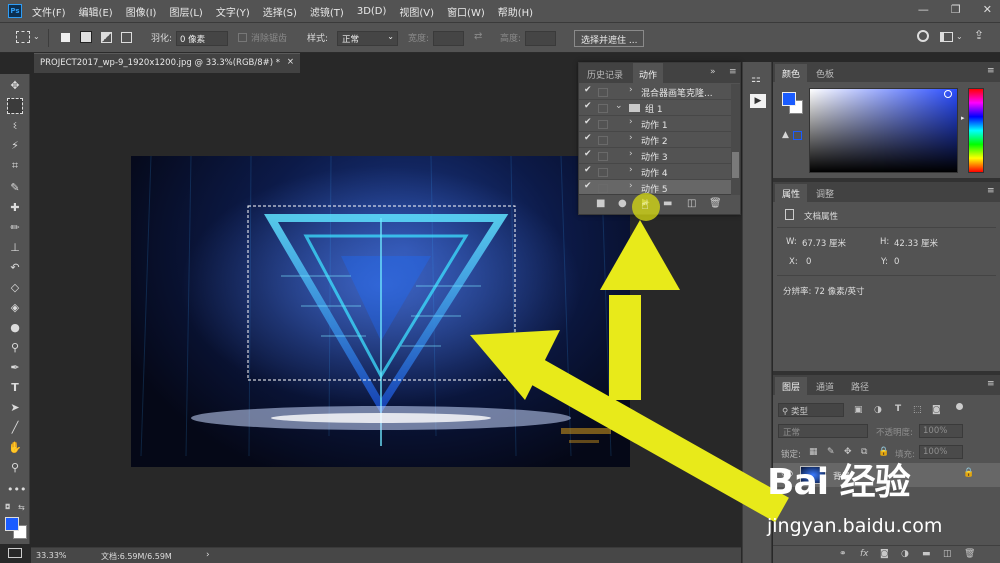 This screenshot has width=1000, height=563. I want to click on baidu-jingyan-logo: Bai 经验, so click(839, 482).